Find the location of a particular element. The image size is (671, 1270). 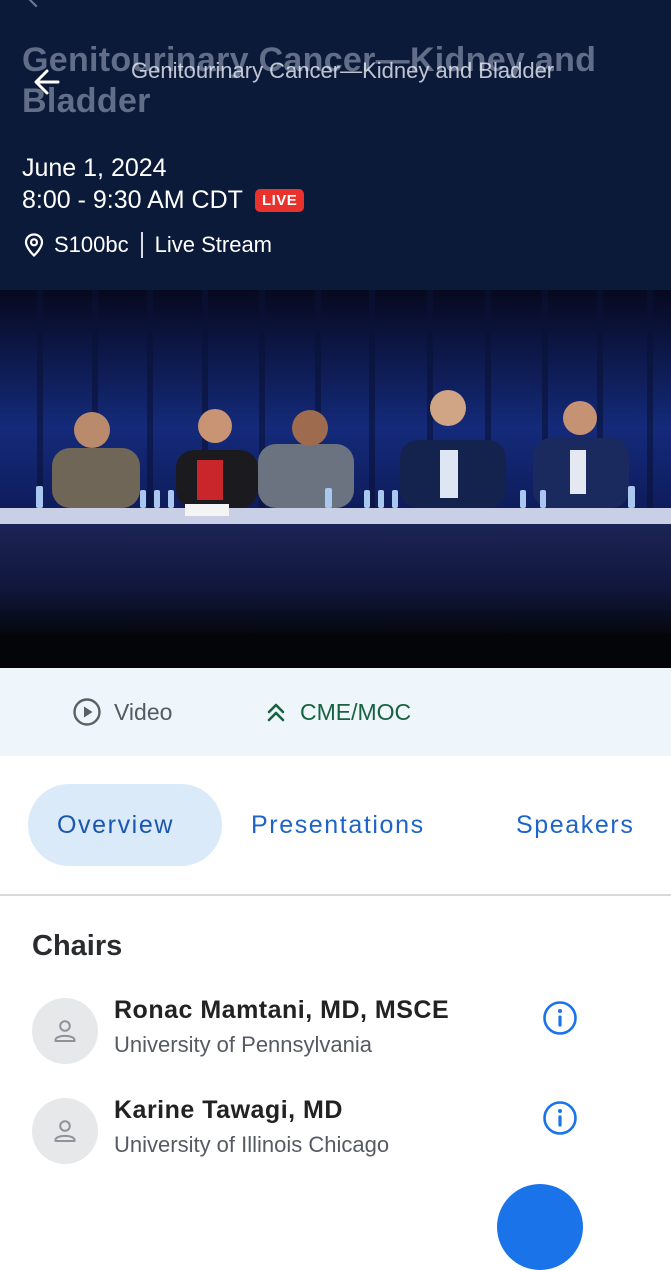

location-row: S100bc Live Stream is located at coordinates (148, 245).